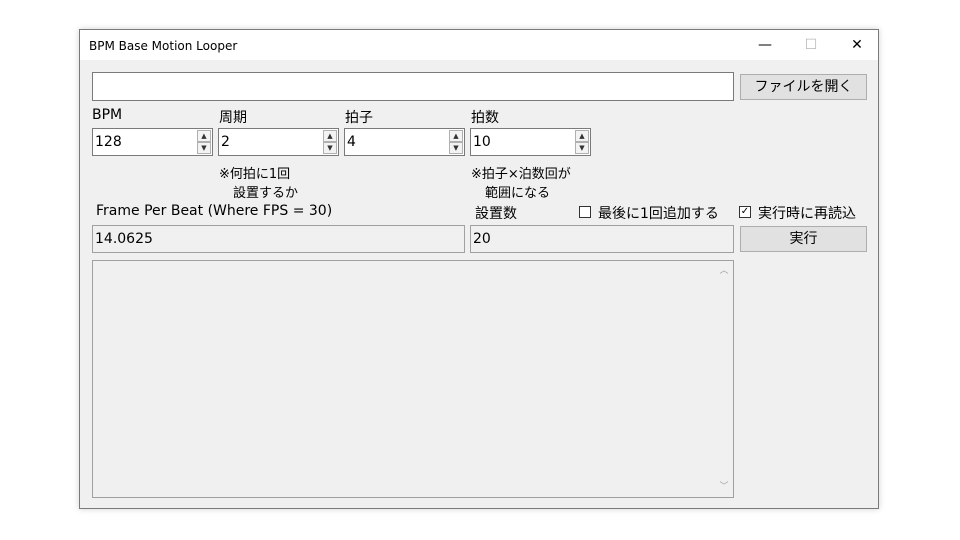  I want to click on scroll-up-icon: ︿, so click(724, 271).